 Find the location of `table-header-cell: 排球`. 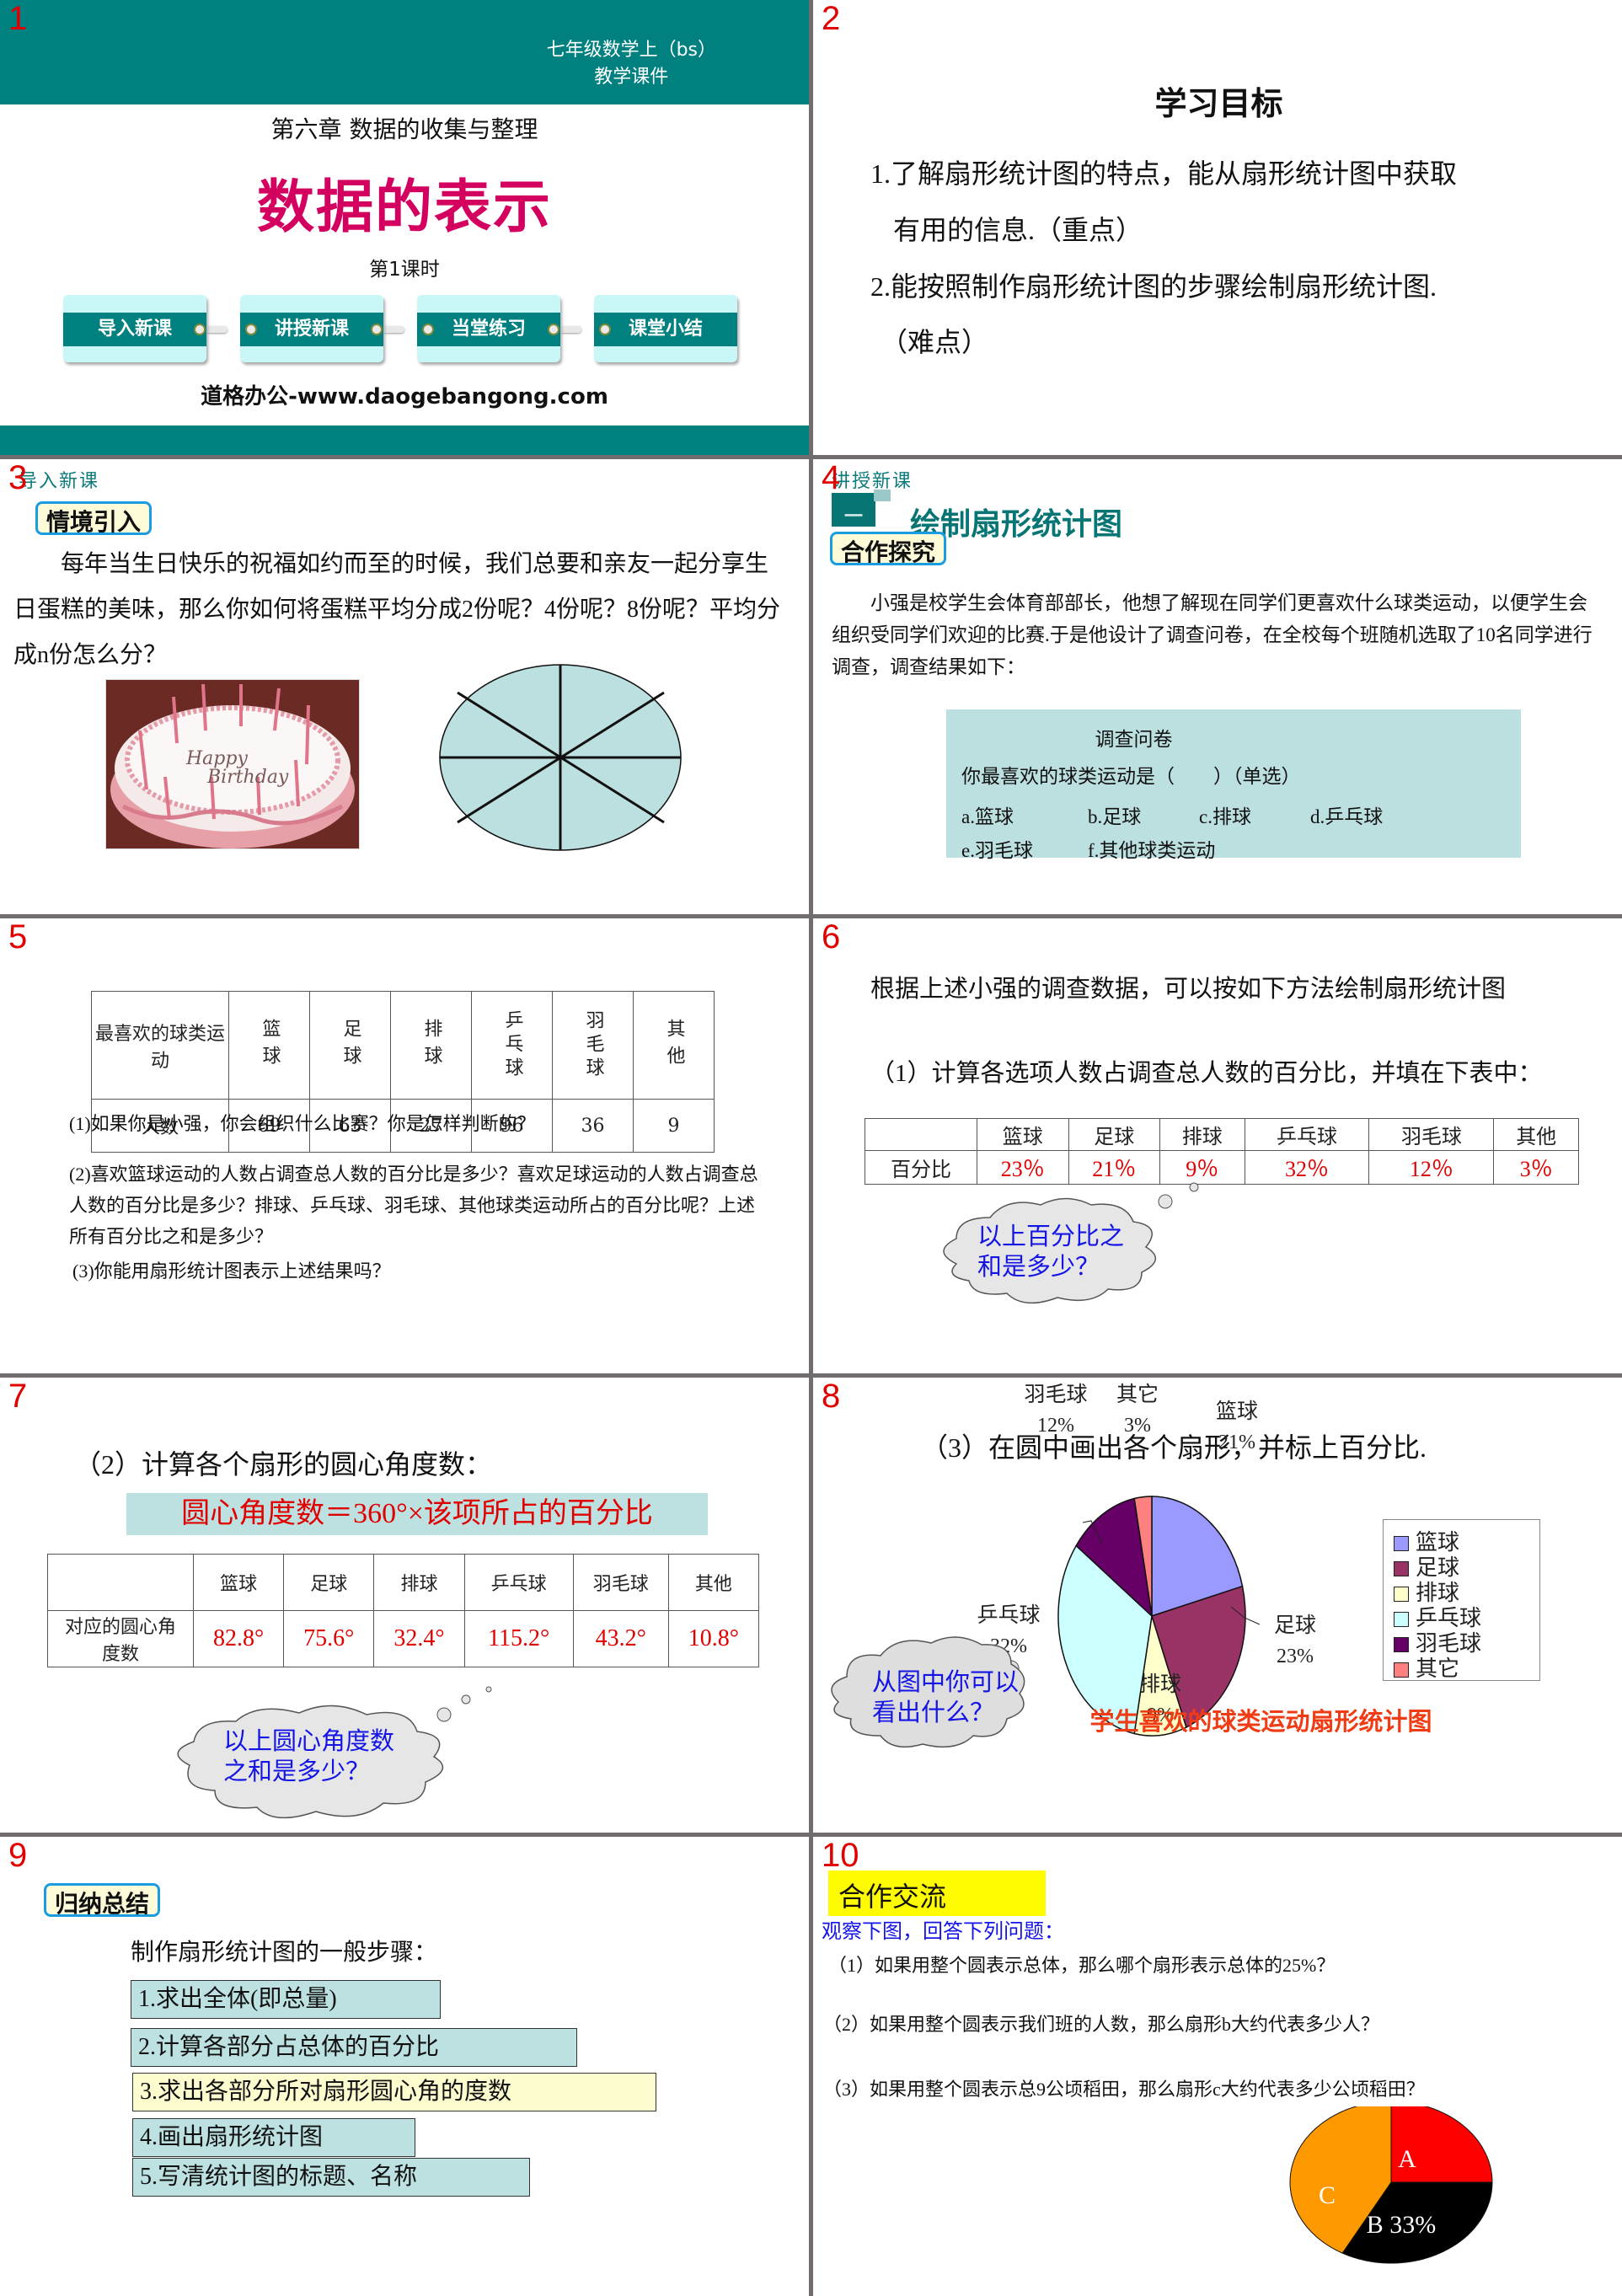

table-header-cell: 排球 is located at coordinates (1202, 1134).